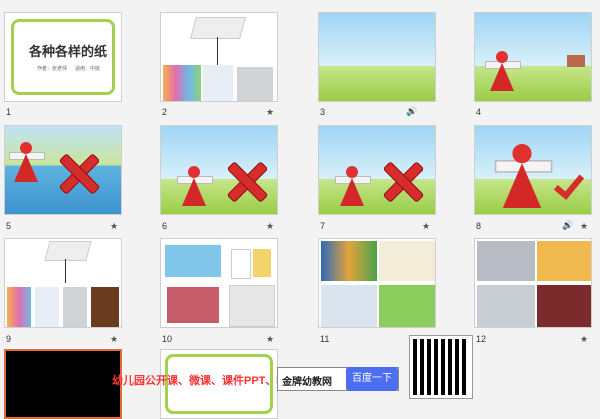  What do you see at coordinates (68, 51) in the screenshot?
I see `slide-title: 各种各样的纸` at bounding box center [68, 51].